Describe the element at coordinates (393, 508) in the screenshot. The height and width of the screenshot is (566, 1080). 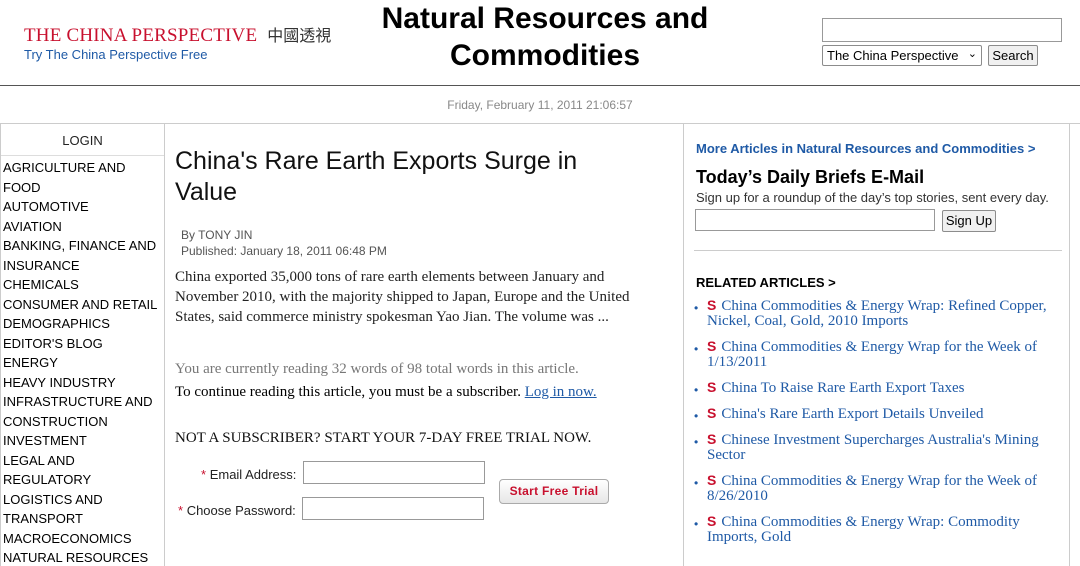
I see `password-field` at that location.